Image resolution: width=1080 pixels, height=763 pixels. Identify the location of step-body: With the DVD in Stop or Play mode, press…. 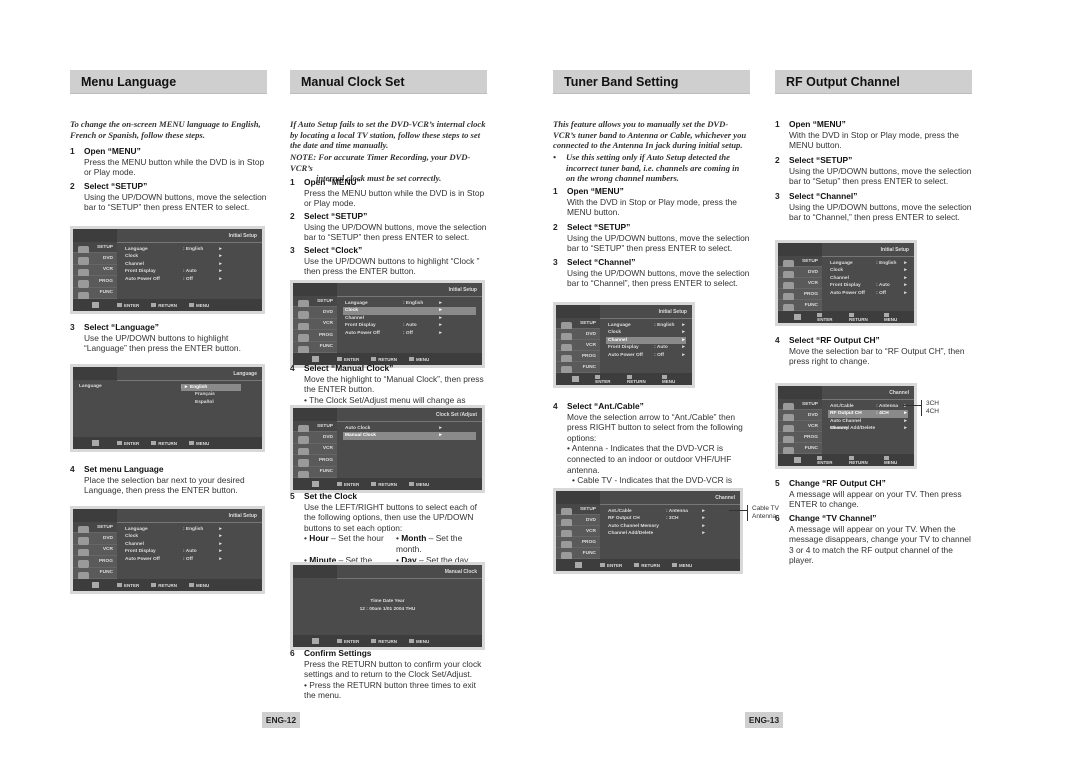
(874, 140).